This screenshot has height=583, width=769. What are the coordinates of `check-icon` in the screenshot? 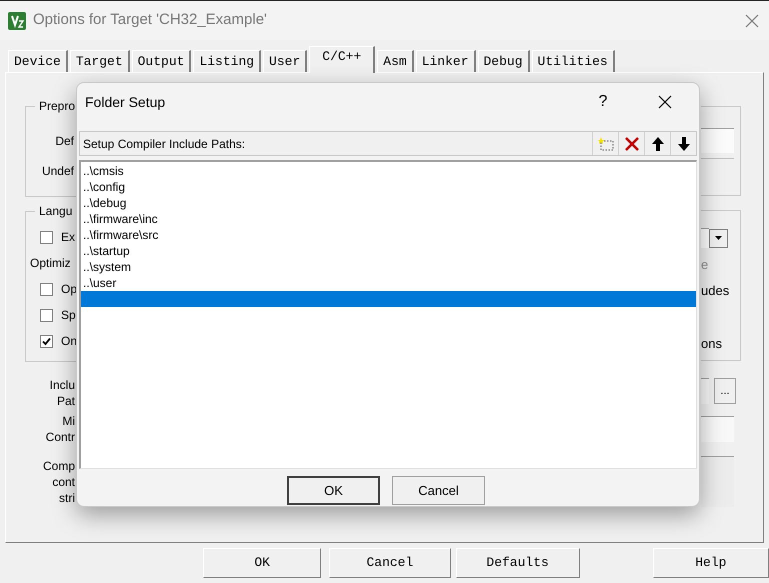 It's located at (46, 341).